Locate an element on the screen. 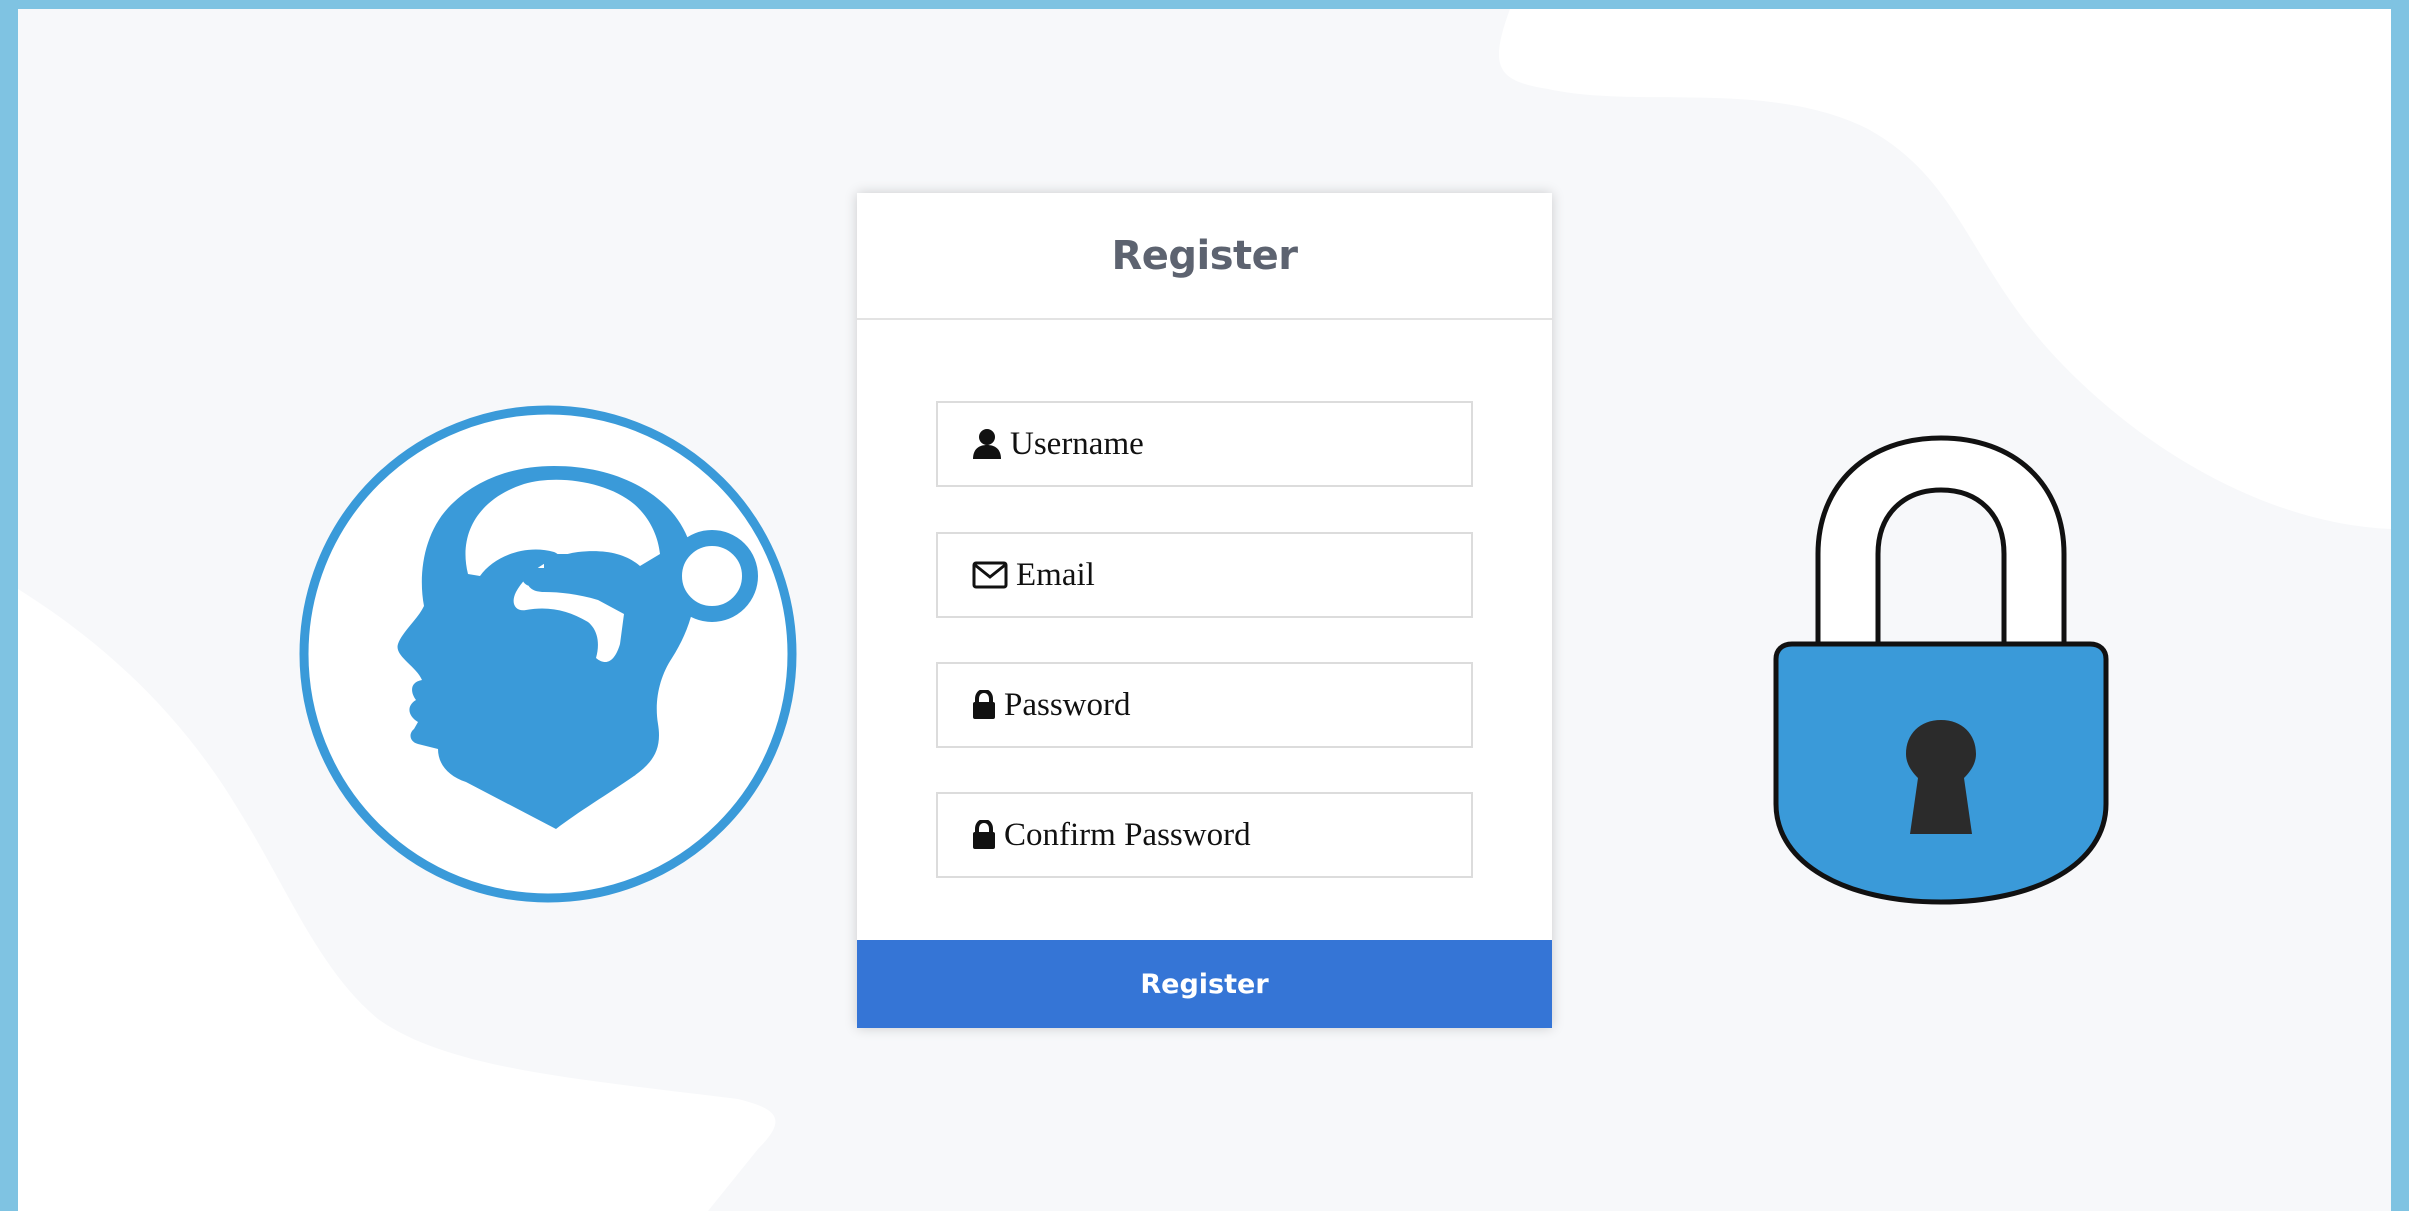 The image size is (2409, 1211). head-key-icon is located at coordinates (548, 654).